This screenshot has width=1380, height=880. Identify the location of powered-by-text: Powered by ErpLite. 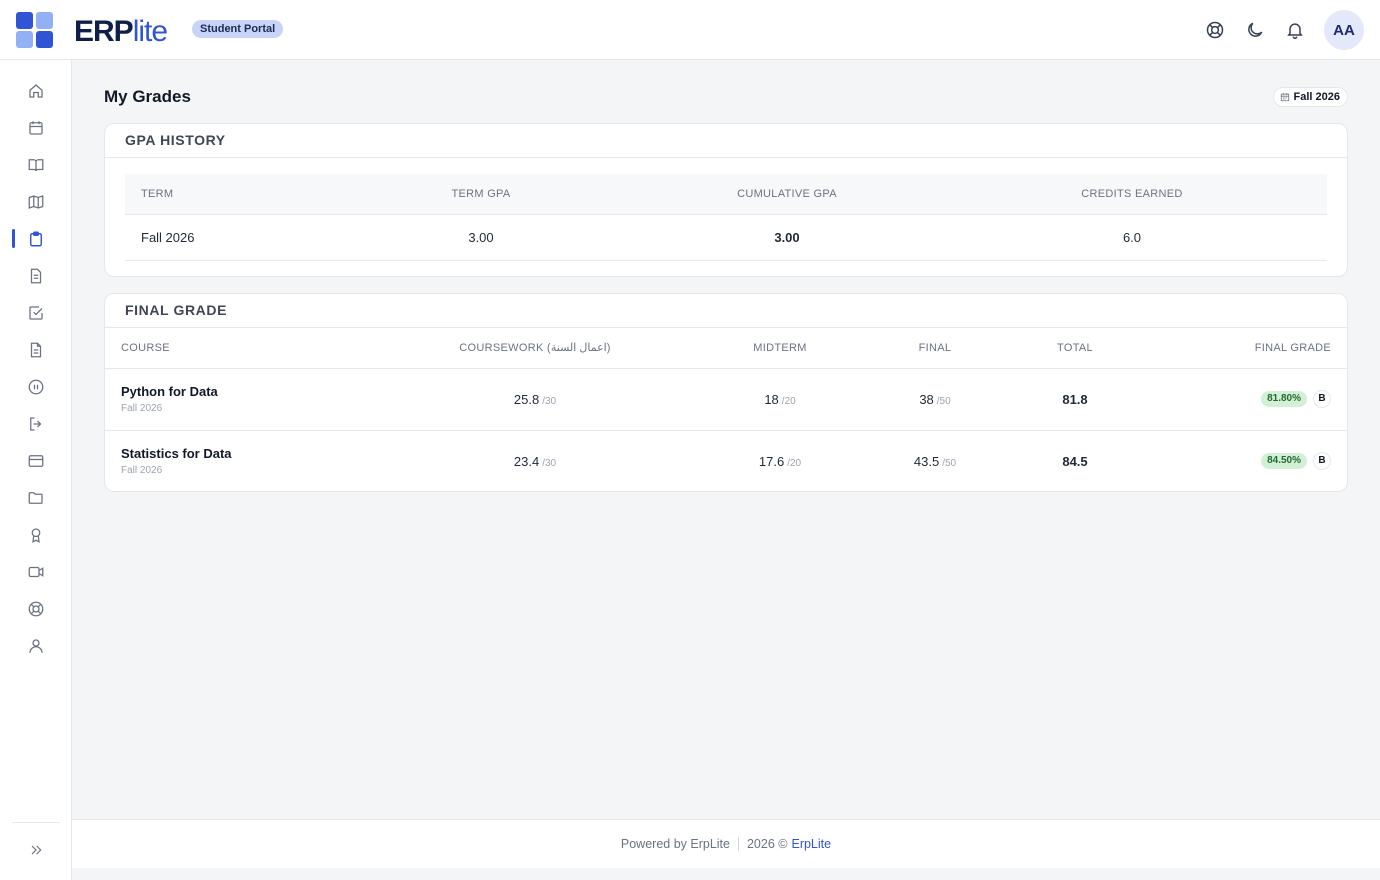
(675, 844).